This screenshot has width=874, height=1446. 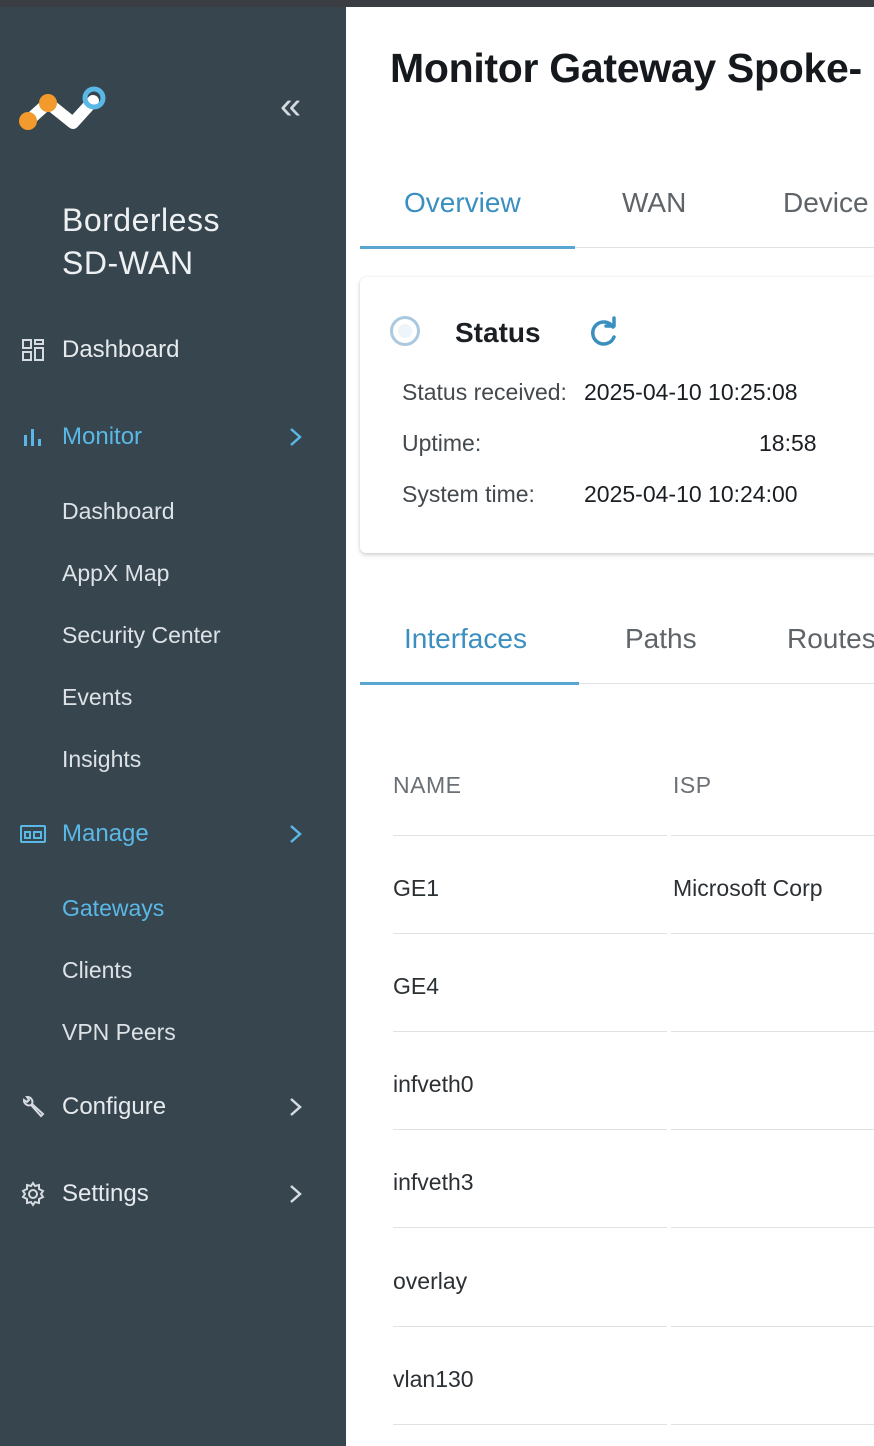 What do you see at coordinates (173, 834) in the screenshot?
I see `sidebar-item-manage: Manage` at bounding box center [173, 834].